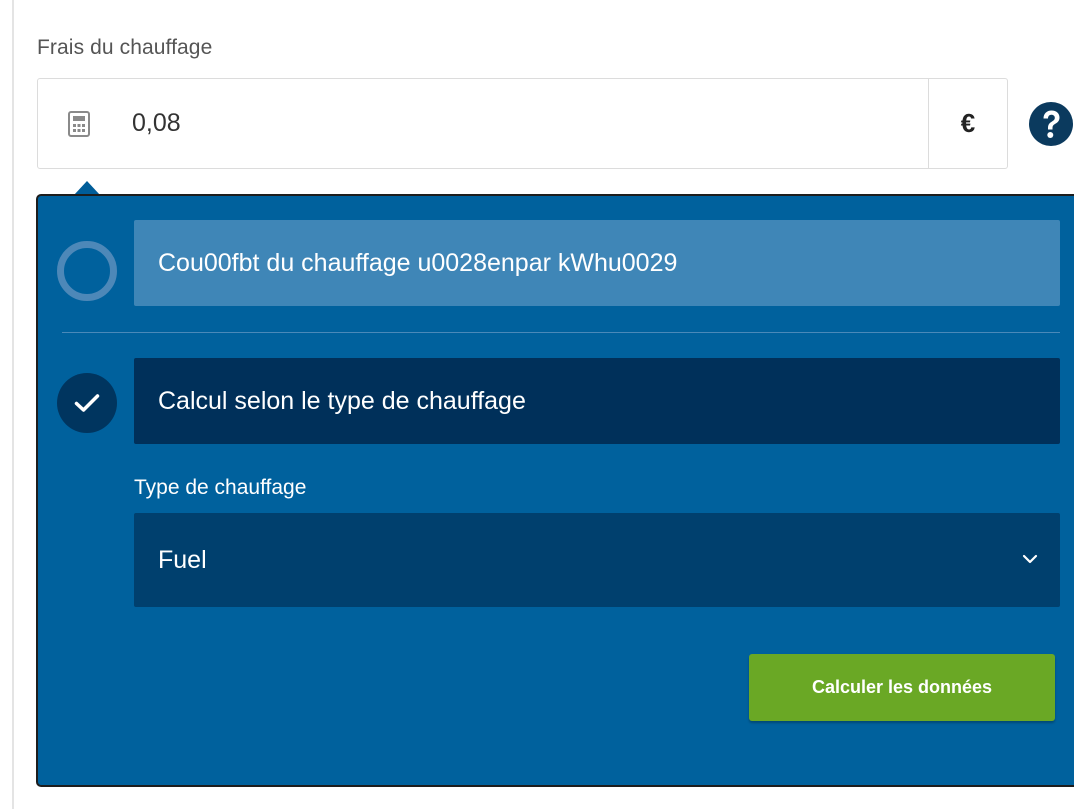  I want to click on heating-cost-input, so click(527, 123).